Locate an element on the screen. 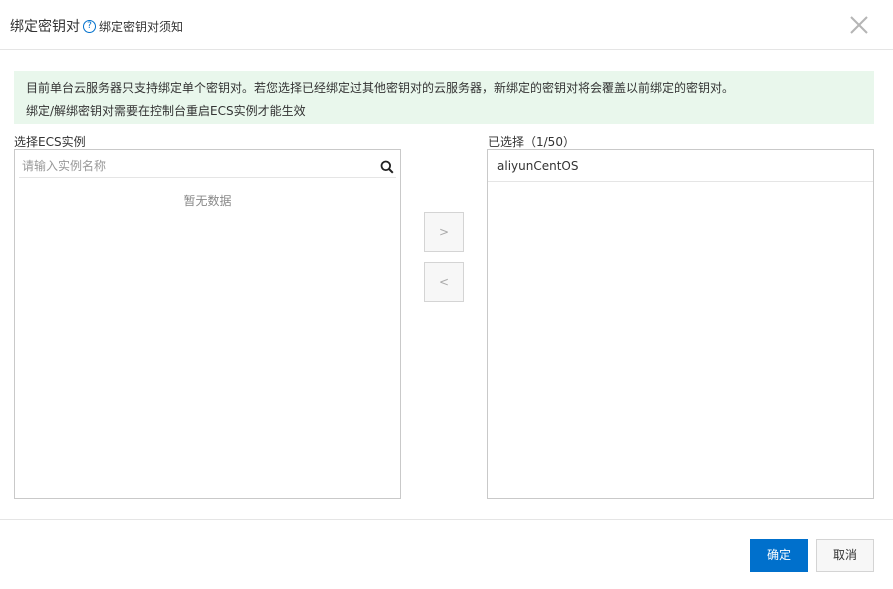 The height and width of the screenshot is (589, 893). search-input is located at coordinates (192, 166).